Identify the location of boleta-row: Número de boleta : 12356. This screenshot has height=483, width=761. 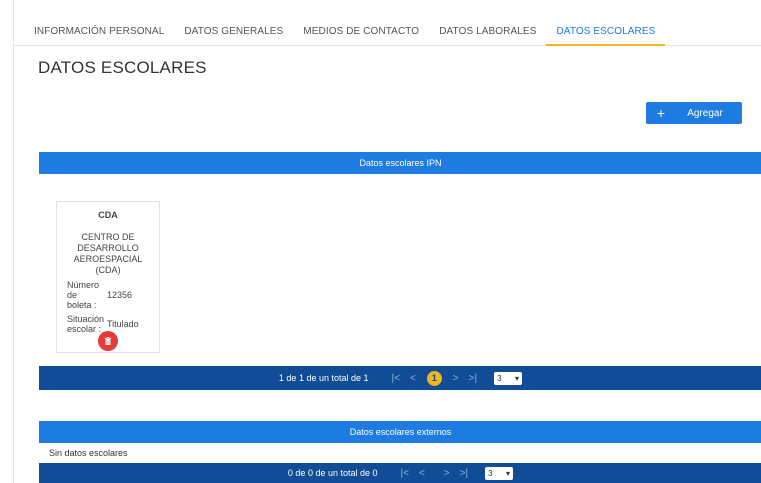
(108, 295).